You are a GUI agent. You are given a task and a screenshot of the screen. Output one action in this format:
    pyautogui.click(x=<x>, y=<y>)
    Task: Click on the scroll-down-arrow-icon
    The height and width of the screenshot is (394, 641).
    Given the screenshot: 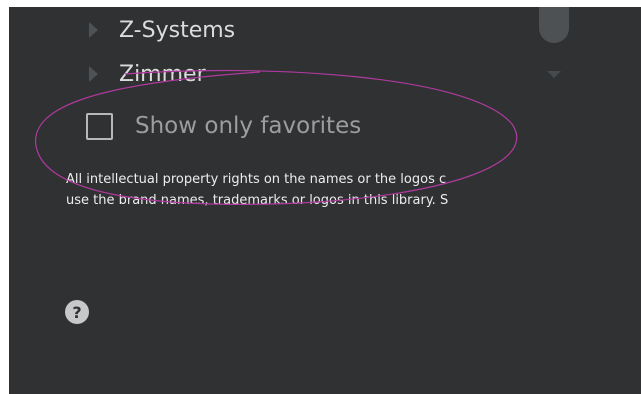 What is the action you would take?
    pyautogui.click(x=554, y=74)
    